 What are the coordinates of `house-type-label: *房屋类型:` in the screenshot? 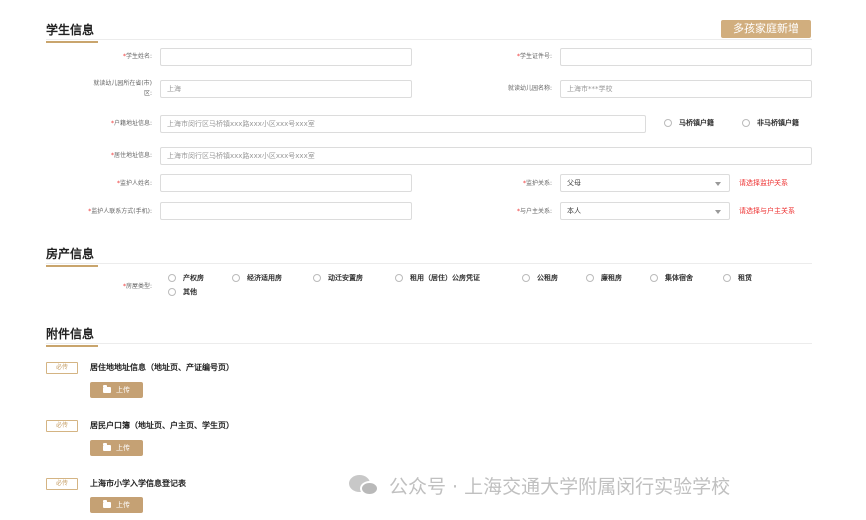 It's located at (137, 286).